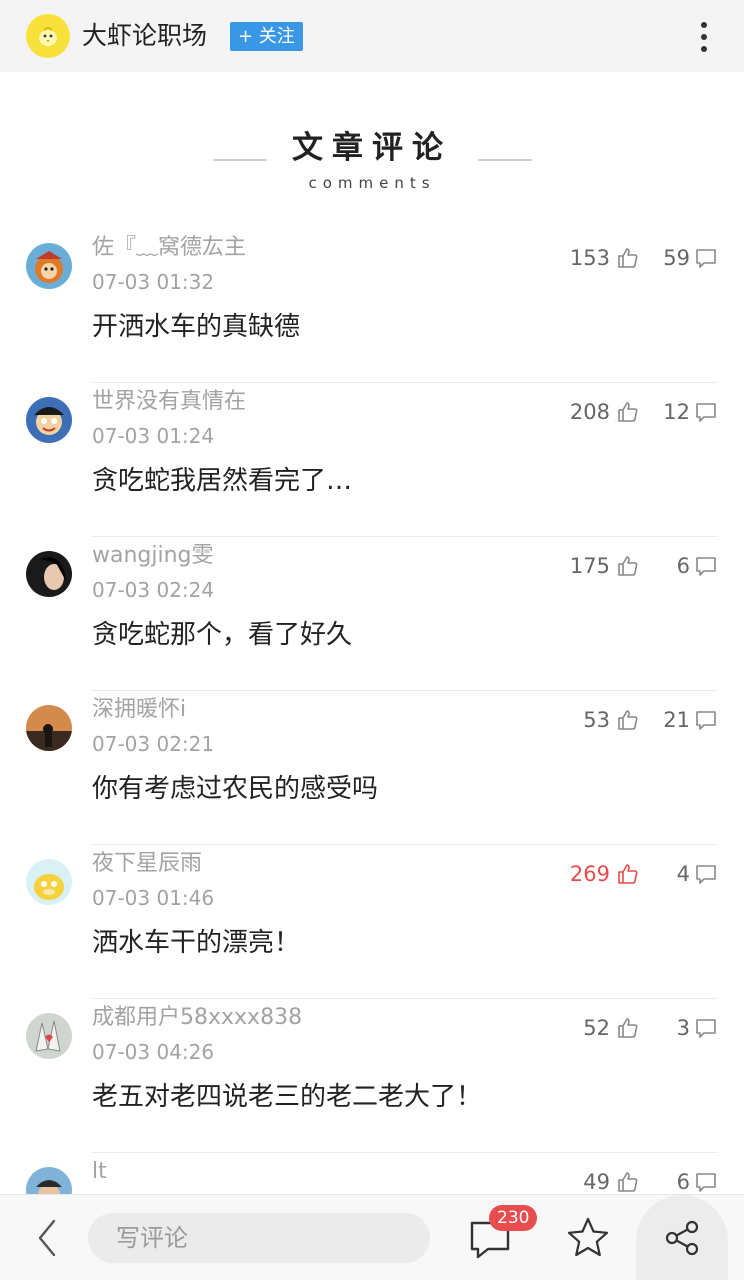 The height and width of the screenshot is (1280, 744). What do you see at coordinates (266, 36) in the screenshot?
I see `follow-button: + 关注` at bounding box center [266, 36].